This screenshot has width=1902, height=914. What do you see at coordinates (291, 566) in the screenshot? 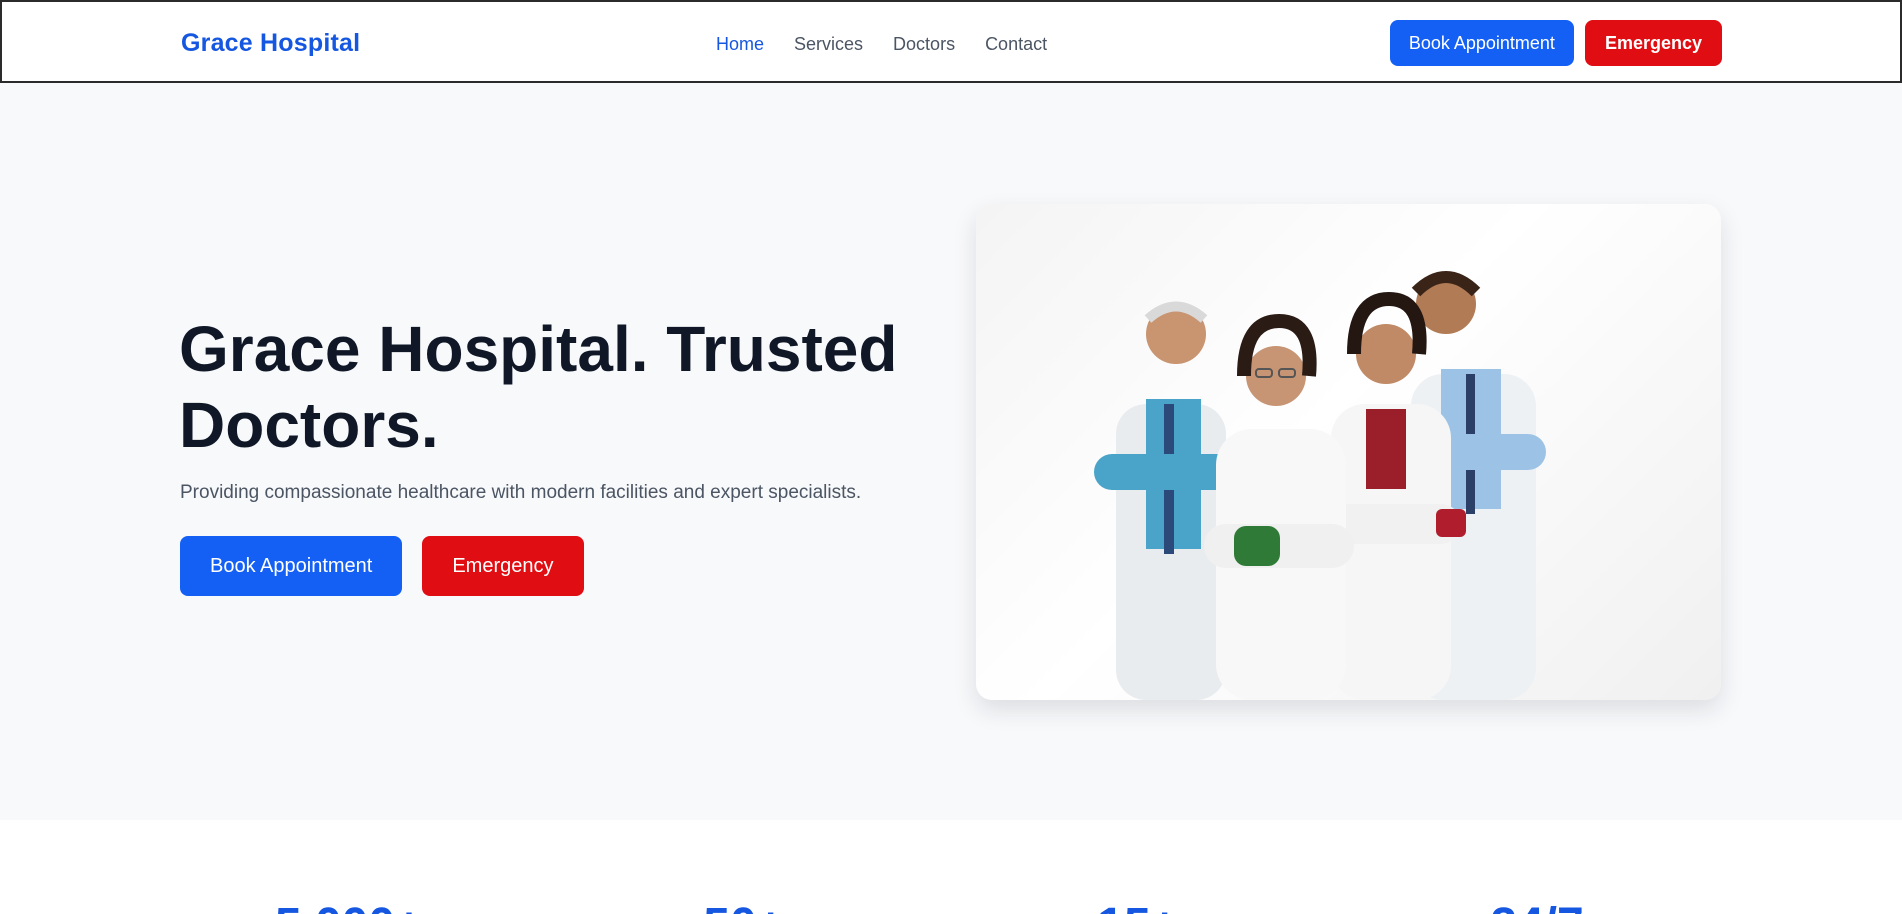
I see `hero-book-appointment-button: Book Appointment` at bounding box center [291, 566].